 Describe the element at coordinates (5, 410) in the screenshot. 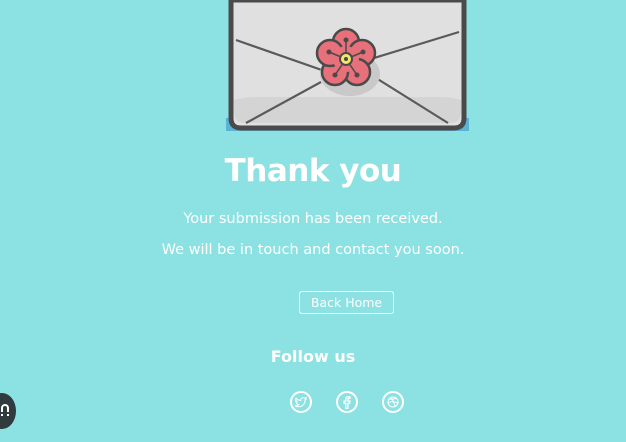

I see `link-icon` at that location.